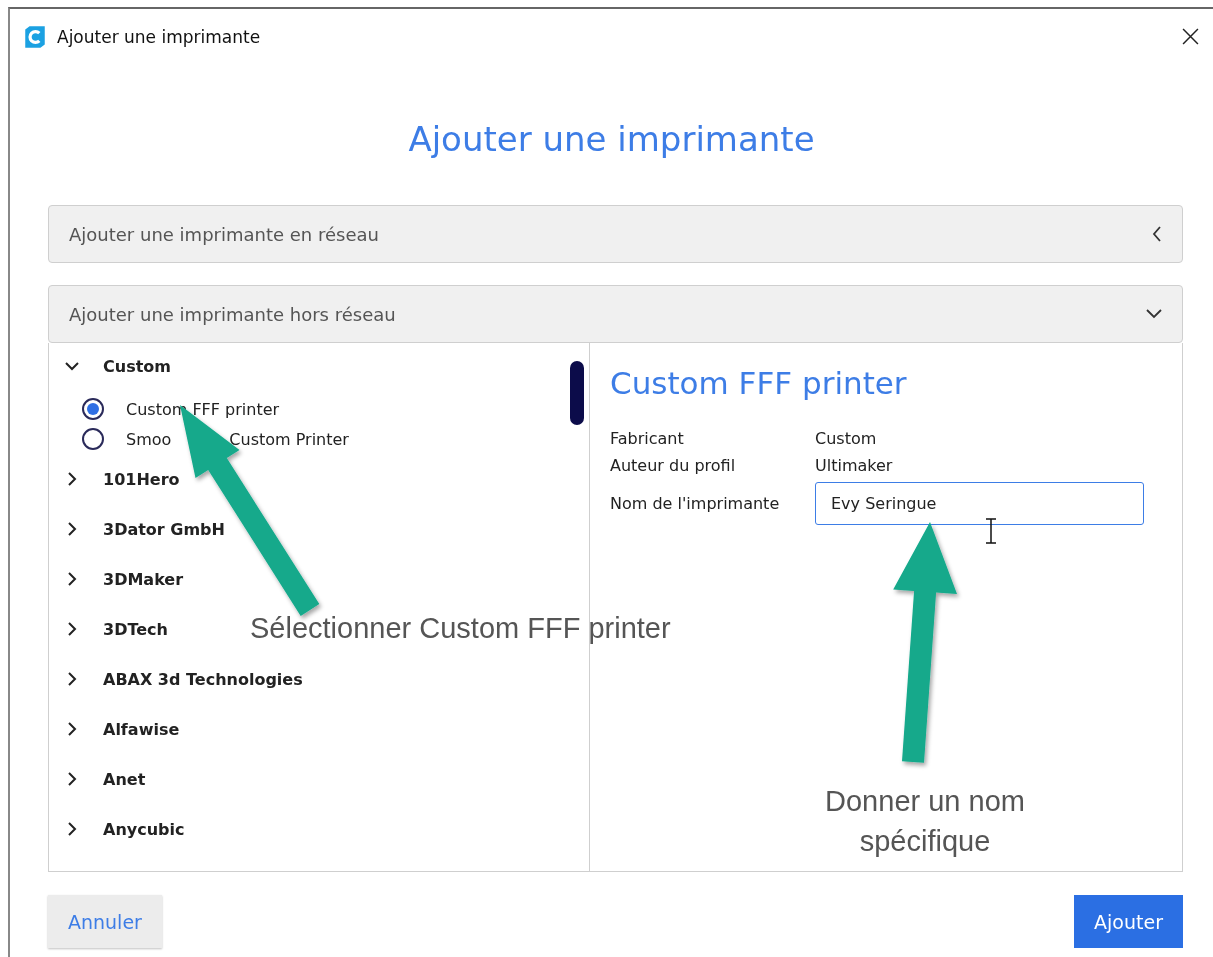  What do you see at coordinates (979, 503) in the screenshot?
I see `printer-name-input: Evy Seringue` at bounding box center [979, 503].